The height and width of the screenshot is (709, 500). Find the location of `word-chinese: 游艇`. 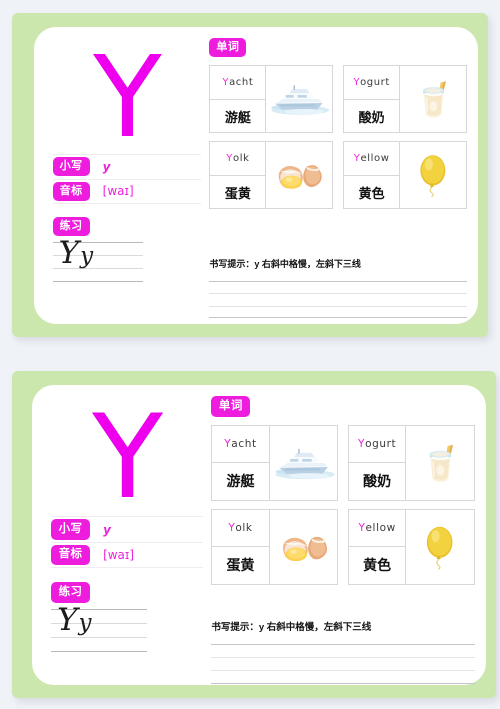

word-chinese: 游艇 is located at coordinates (240, 481).